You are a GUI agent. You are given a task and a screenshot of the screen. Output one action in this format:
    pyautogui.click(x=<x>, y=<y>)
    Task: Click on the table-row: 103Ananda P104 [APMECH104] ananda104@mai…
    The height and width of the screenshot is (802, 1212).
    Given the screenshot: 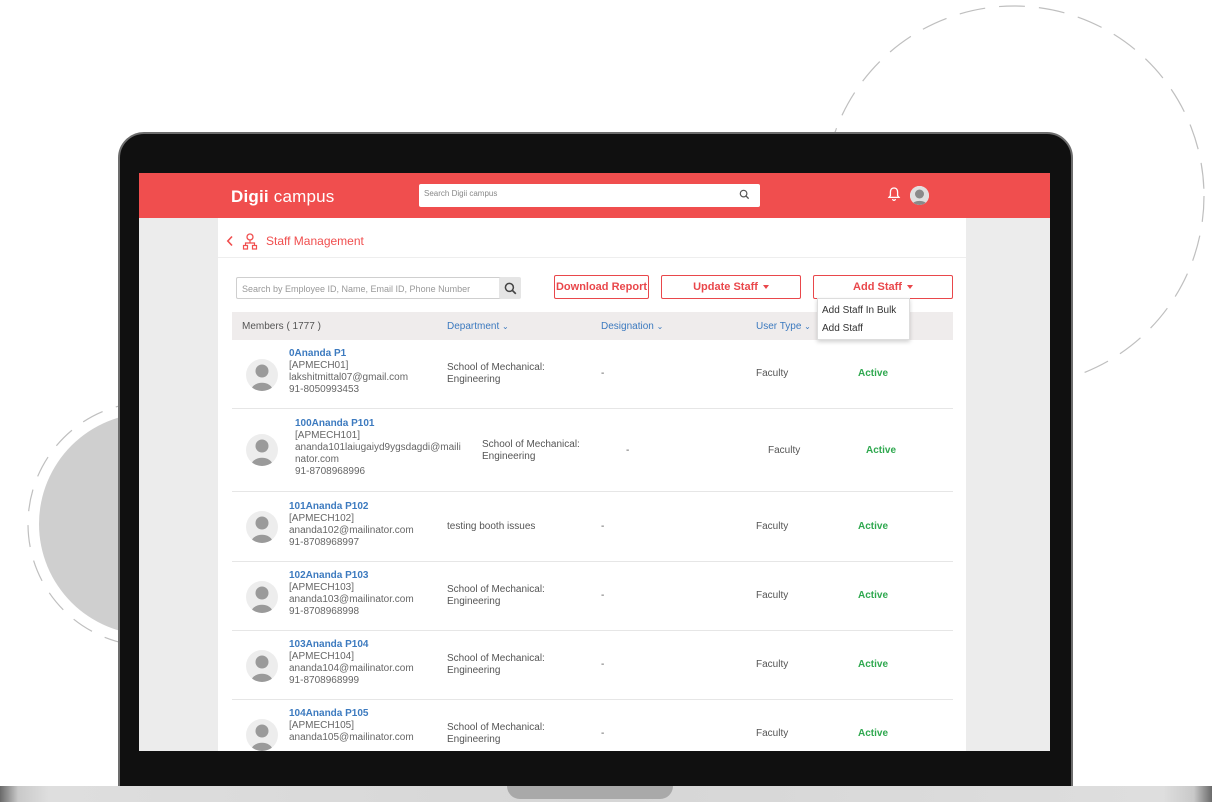 What is the action you would take?
    pyautogui.click(x=592, y=665)
    